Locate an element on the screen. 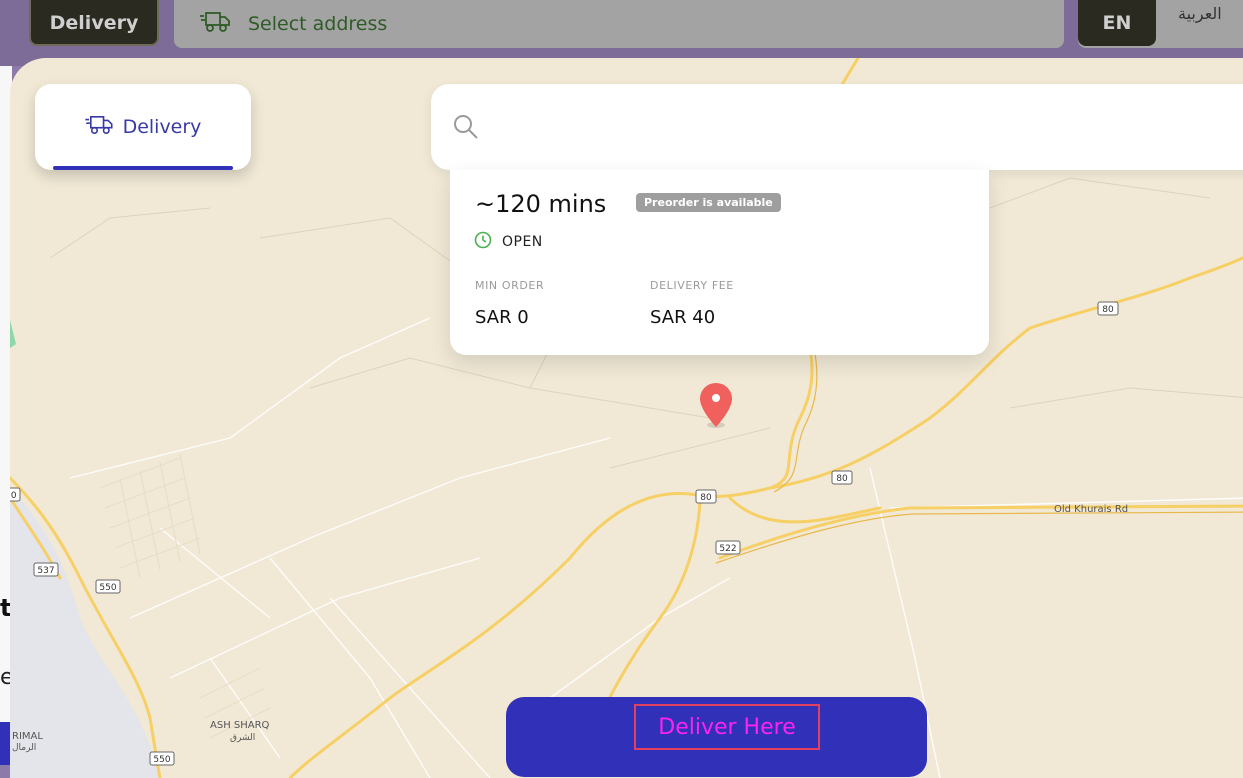 The width and height of the screenshot is (1243, 778). order-mode-button: Delivery is located at coordinates (94, 23).